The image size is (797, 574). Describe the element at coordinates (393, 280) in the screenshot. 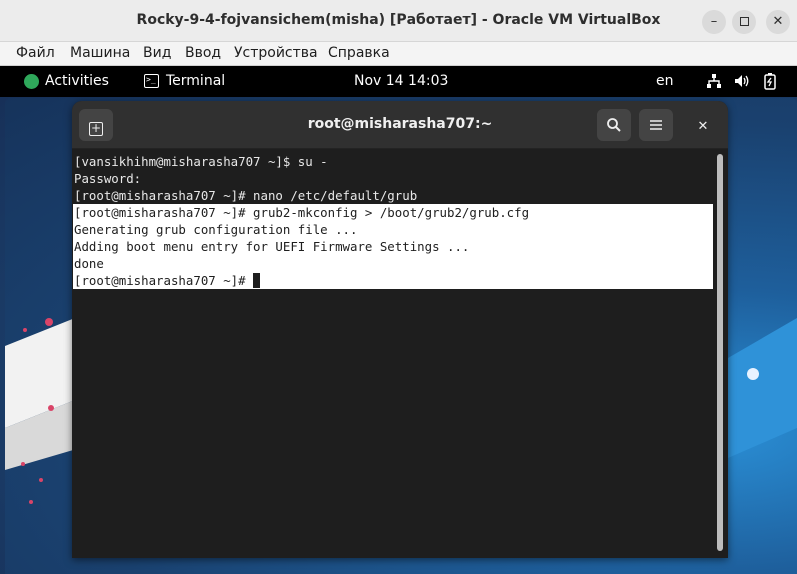

I see `terminal-prompt-line: [root@misharasha707 ~]#` at that location.